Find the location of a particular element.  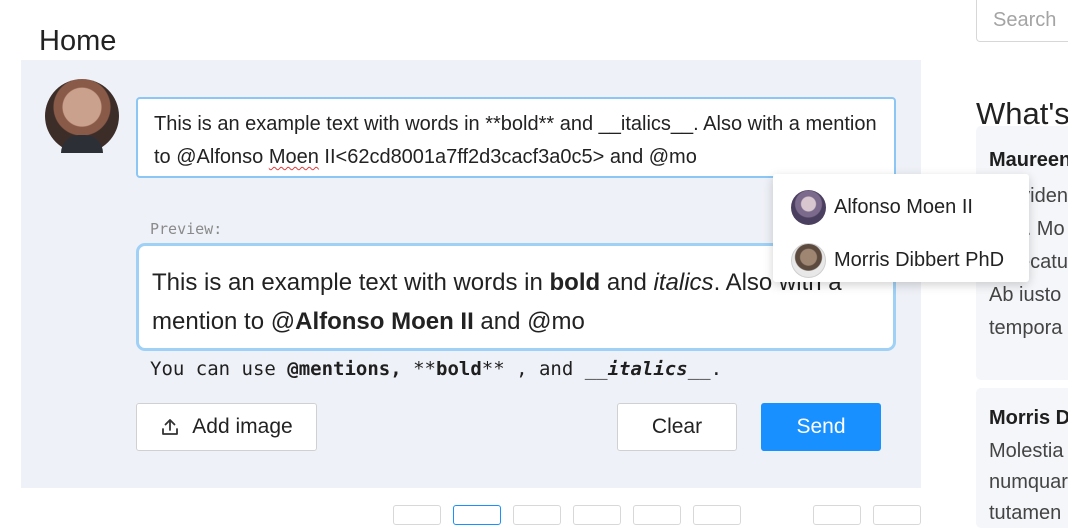

mention-suggestions: Alfonso Moen II Morris Dibbert PhD is located at coordinates (901, 228).